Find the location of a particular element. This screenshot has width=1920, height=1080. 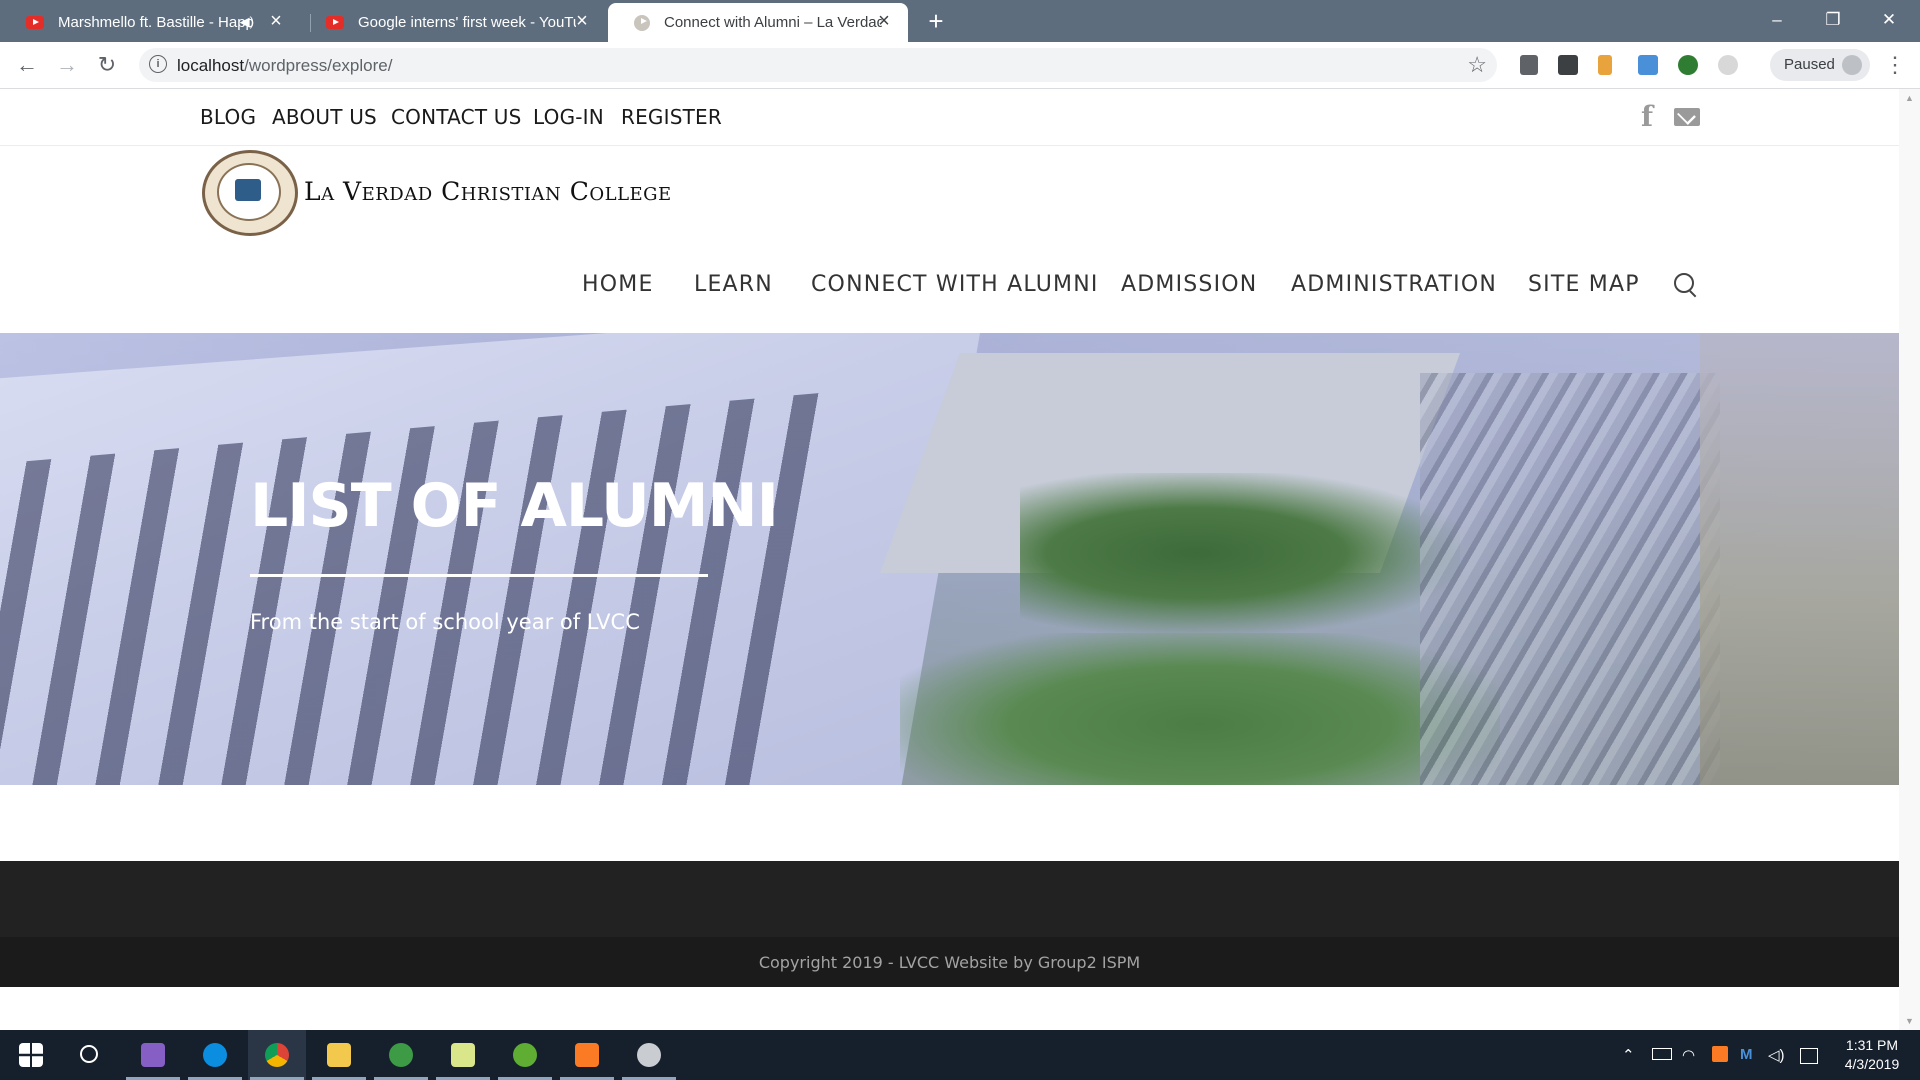

app-icon is located at coordinates (649, 1055).